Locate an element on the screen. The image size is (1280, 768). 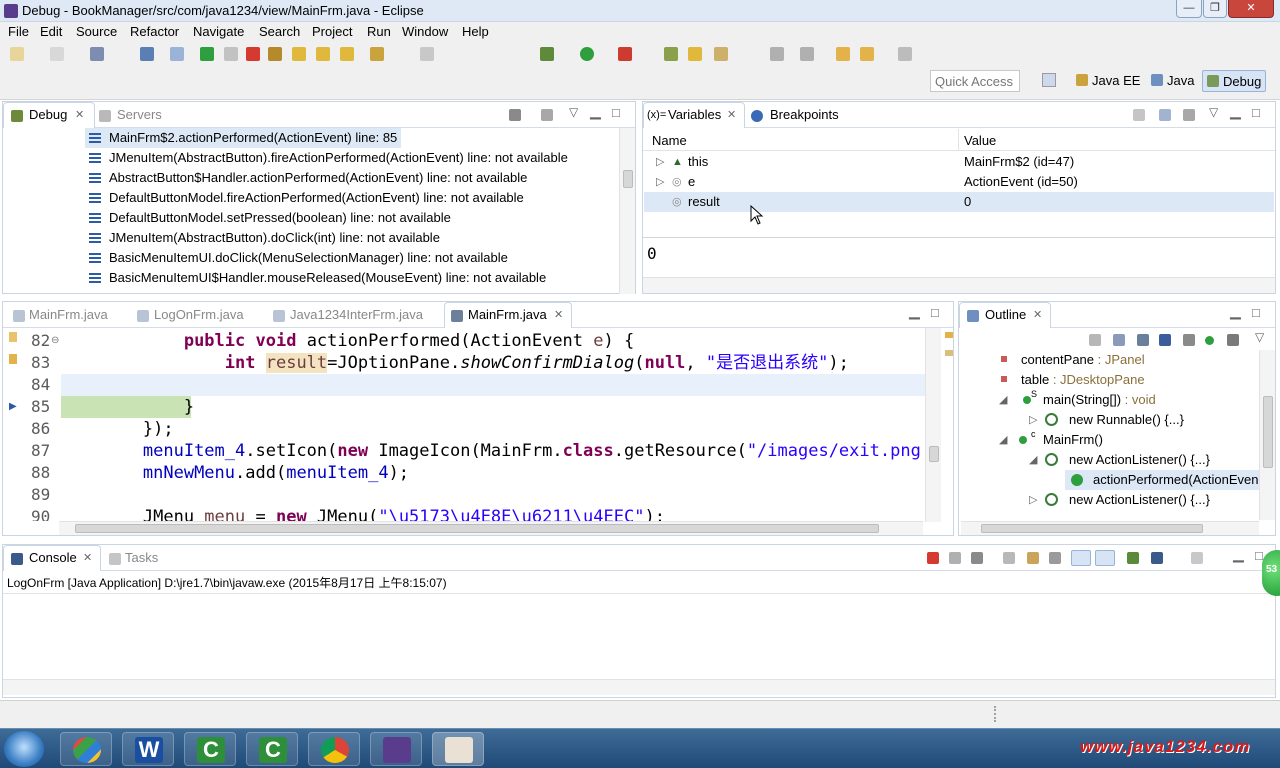
collapse-all-icon is located at coordinates (1189, 115).